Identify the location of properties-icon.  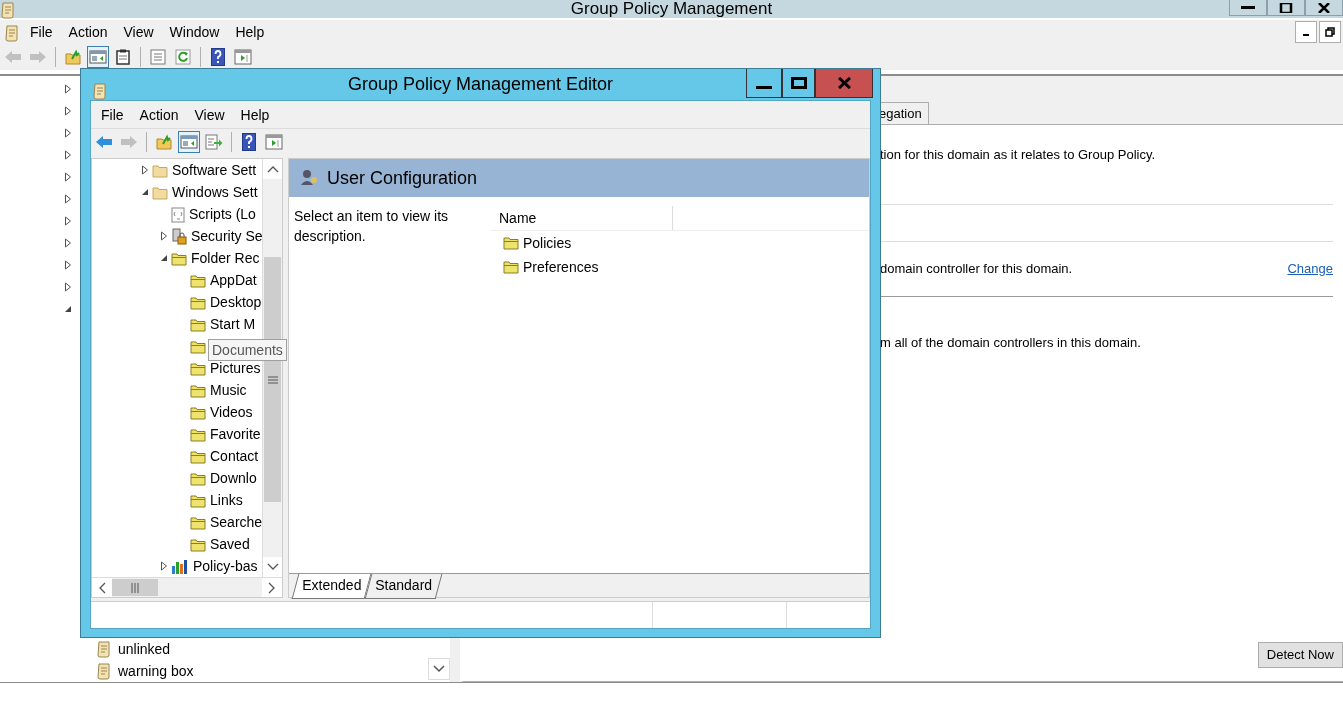
(158, 57).